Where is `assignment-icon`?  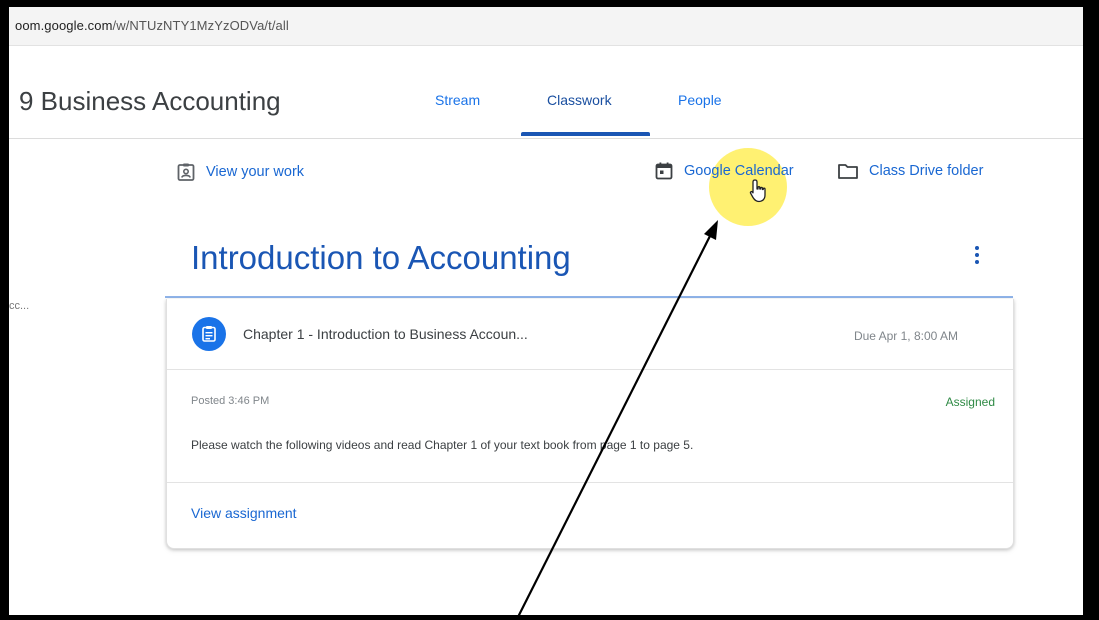 assignment-icon is located at coordinates (209, 334).